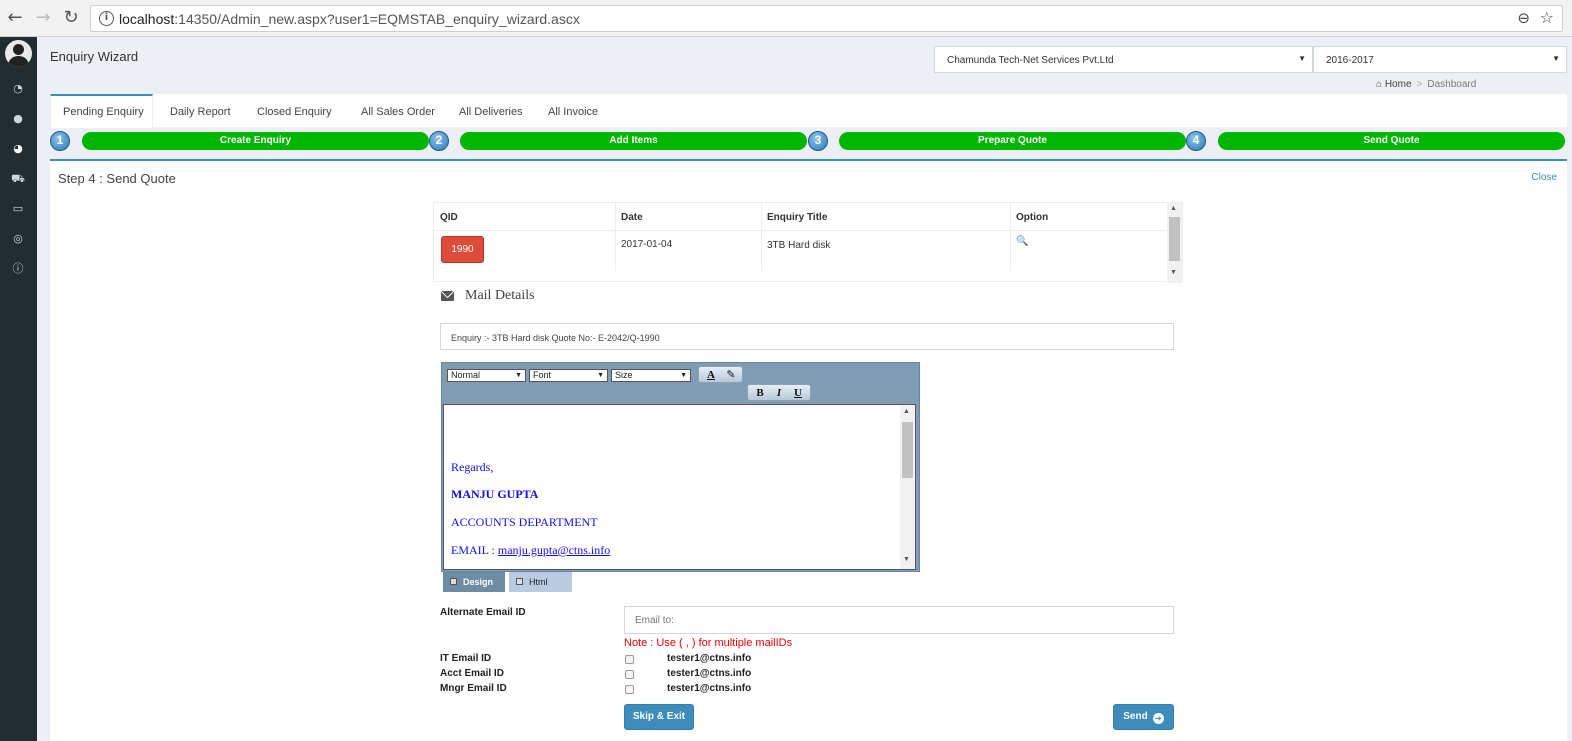 The image size is (1572, 741). I want to click on html-mode-tab: Html, so click(540, 582).